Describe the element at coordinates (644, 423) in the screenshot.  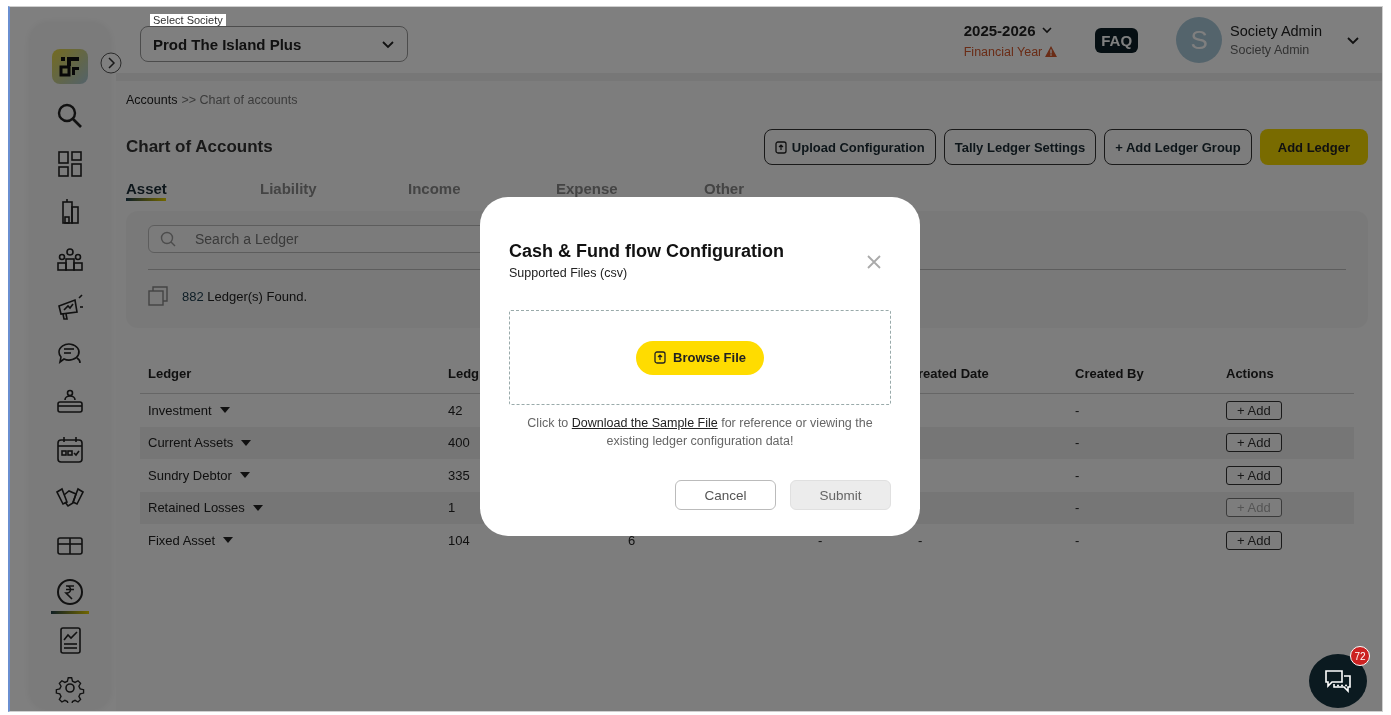
I see `download-link: Download the Sample File` at that location.